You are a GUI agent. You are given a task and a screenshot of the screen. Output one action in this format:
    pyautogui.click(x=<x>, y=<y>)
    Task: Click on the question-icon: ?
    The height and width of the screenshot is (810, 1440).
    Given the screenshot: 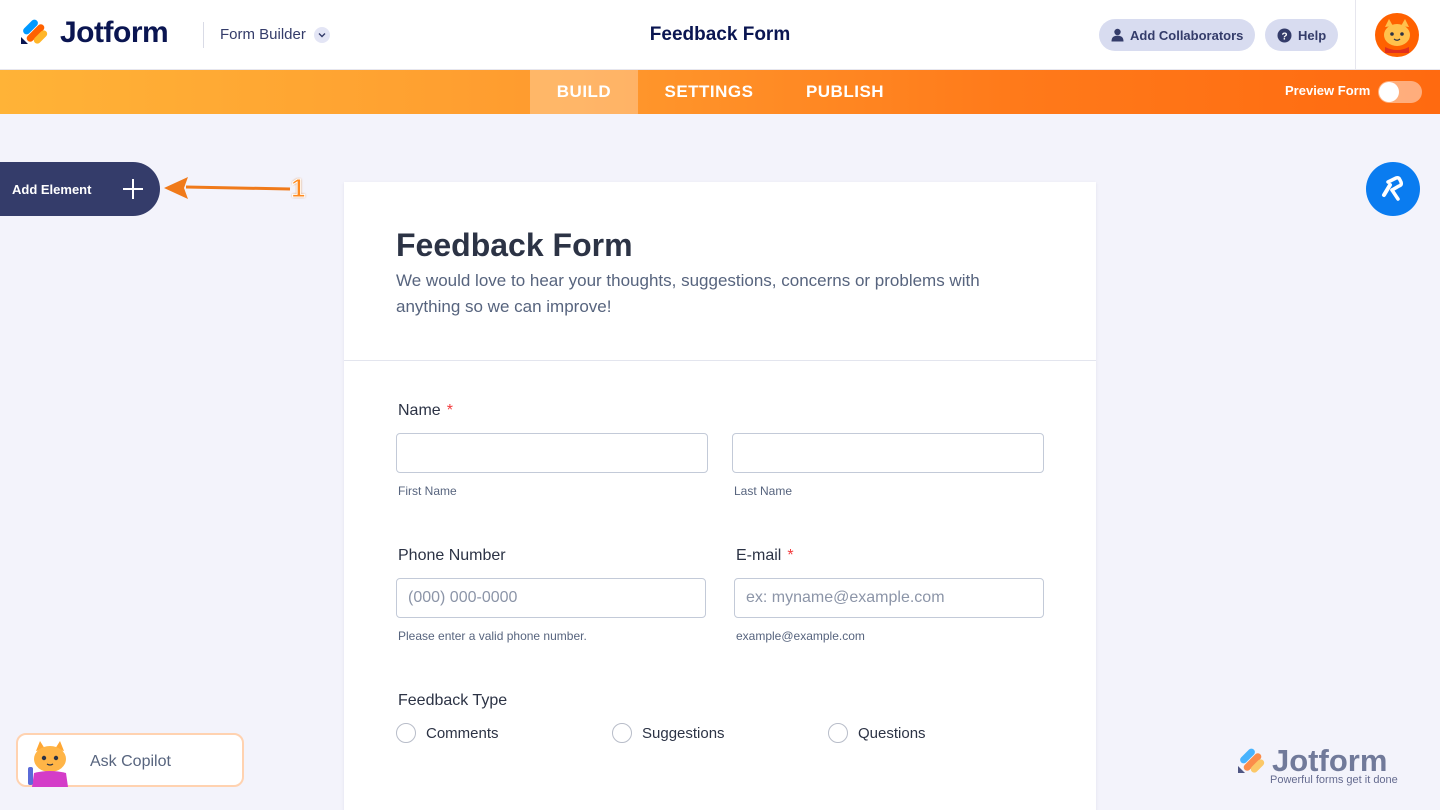 What is the action you would take?
    pyautogui.click(x=1284, y=35)
    